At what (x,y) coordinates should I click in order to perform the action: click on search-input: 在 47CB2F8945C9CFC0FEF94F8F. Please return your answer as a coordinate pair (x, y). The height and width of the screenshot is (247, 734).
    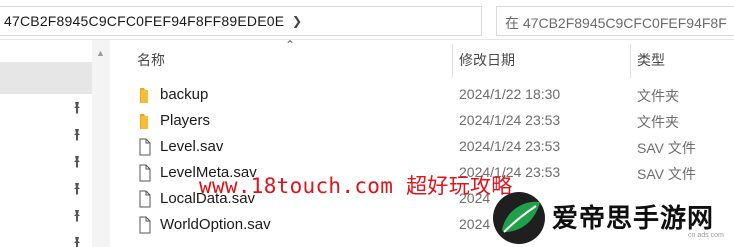
    Looking at the image, I should click on (616, 23).